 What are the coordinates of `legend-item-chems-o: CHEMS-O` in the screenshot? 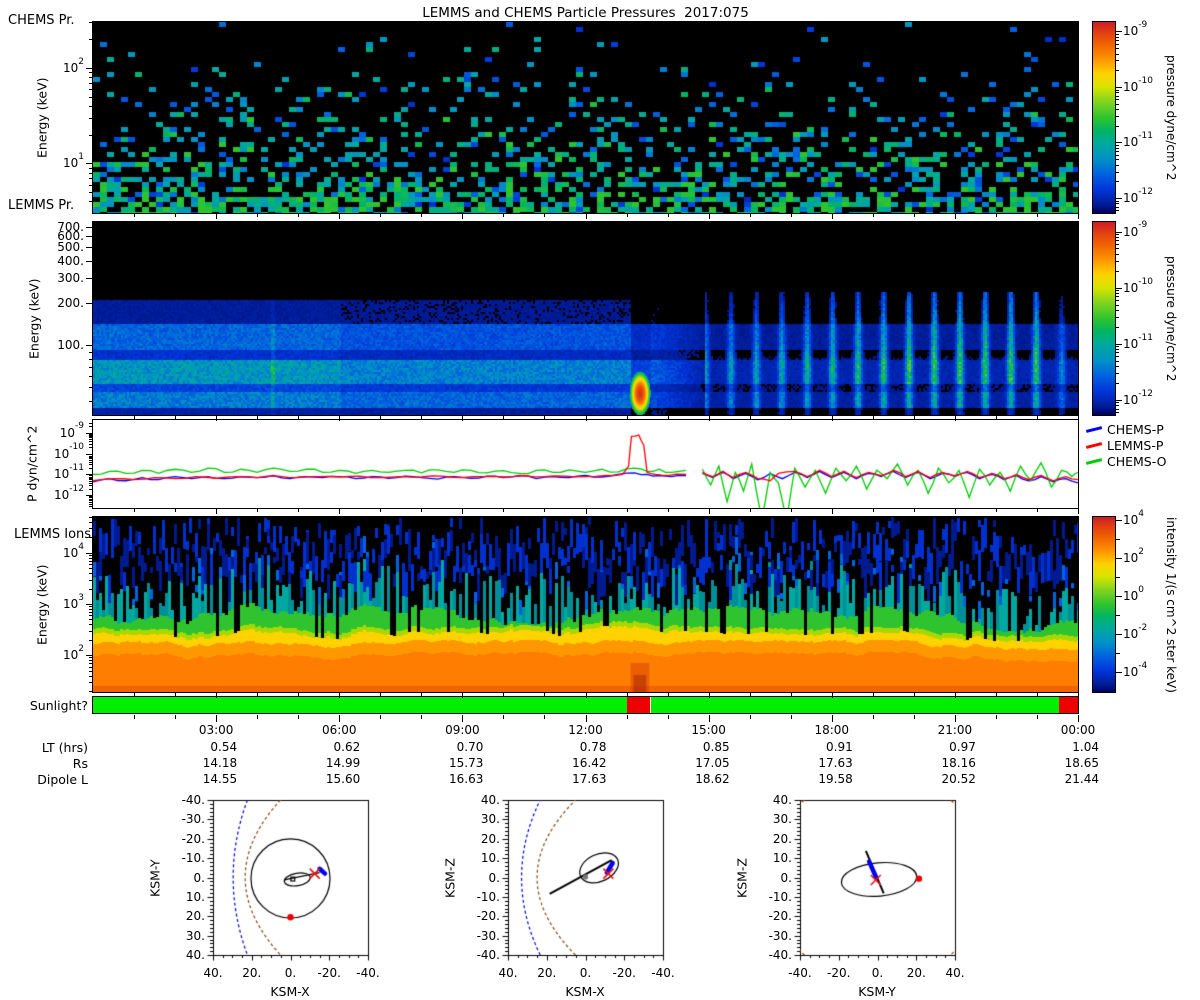 It's located at (1125, 461).